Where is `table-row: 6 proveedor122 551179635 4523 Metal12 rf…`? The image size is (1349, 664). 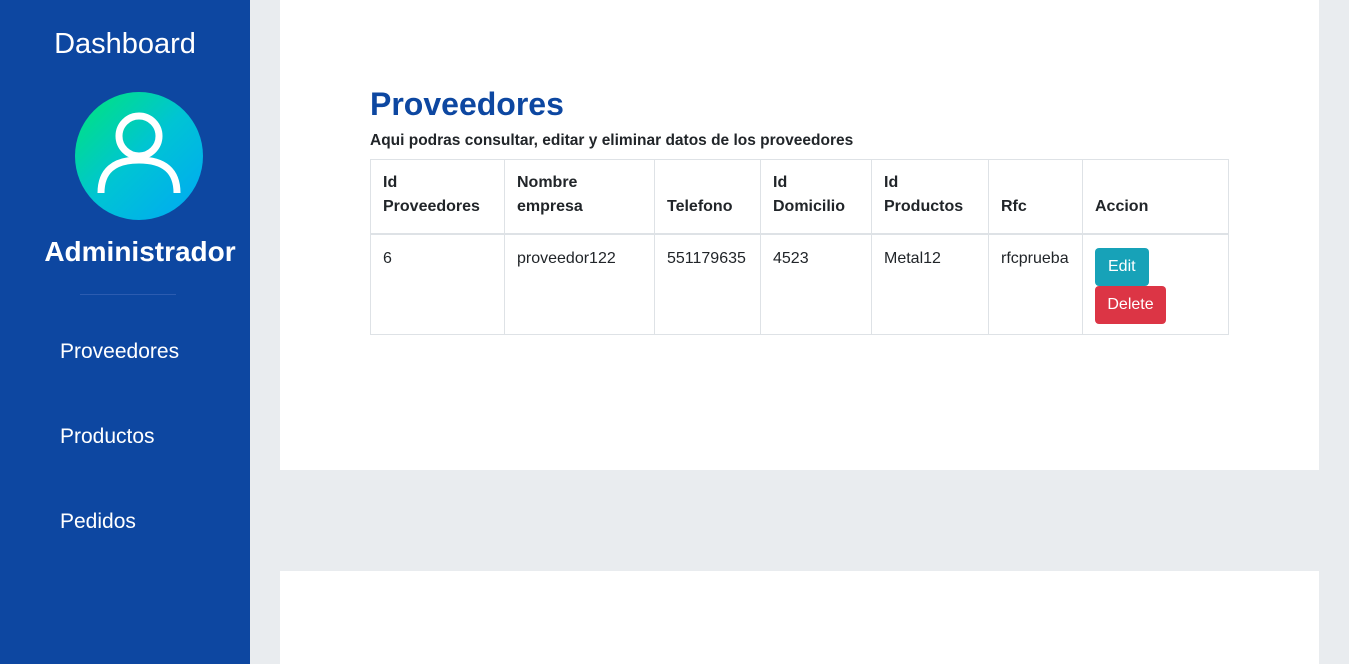
table-row: 6 proveedor122 551179635 4523 Metal12 rf… is located at coordinates (799, 284).